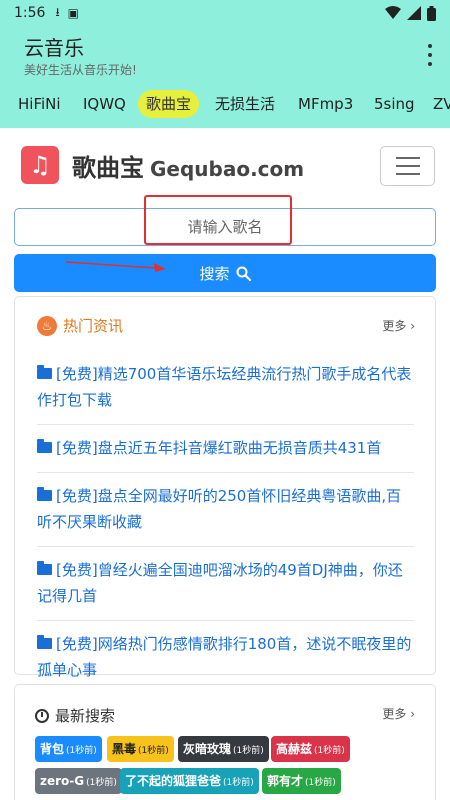  What do you see at coordinates (430, 55) in the screenshot?
I see `overflow-menu-icon` at bounding box center [430, 55].